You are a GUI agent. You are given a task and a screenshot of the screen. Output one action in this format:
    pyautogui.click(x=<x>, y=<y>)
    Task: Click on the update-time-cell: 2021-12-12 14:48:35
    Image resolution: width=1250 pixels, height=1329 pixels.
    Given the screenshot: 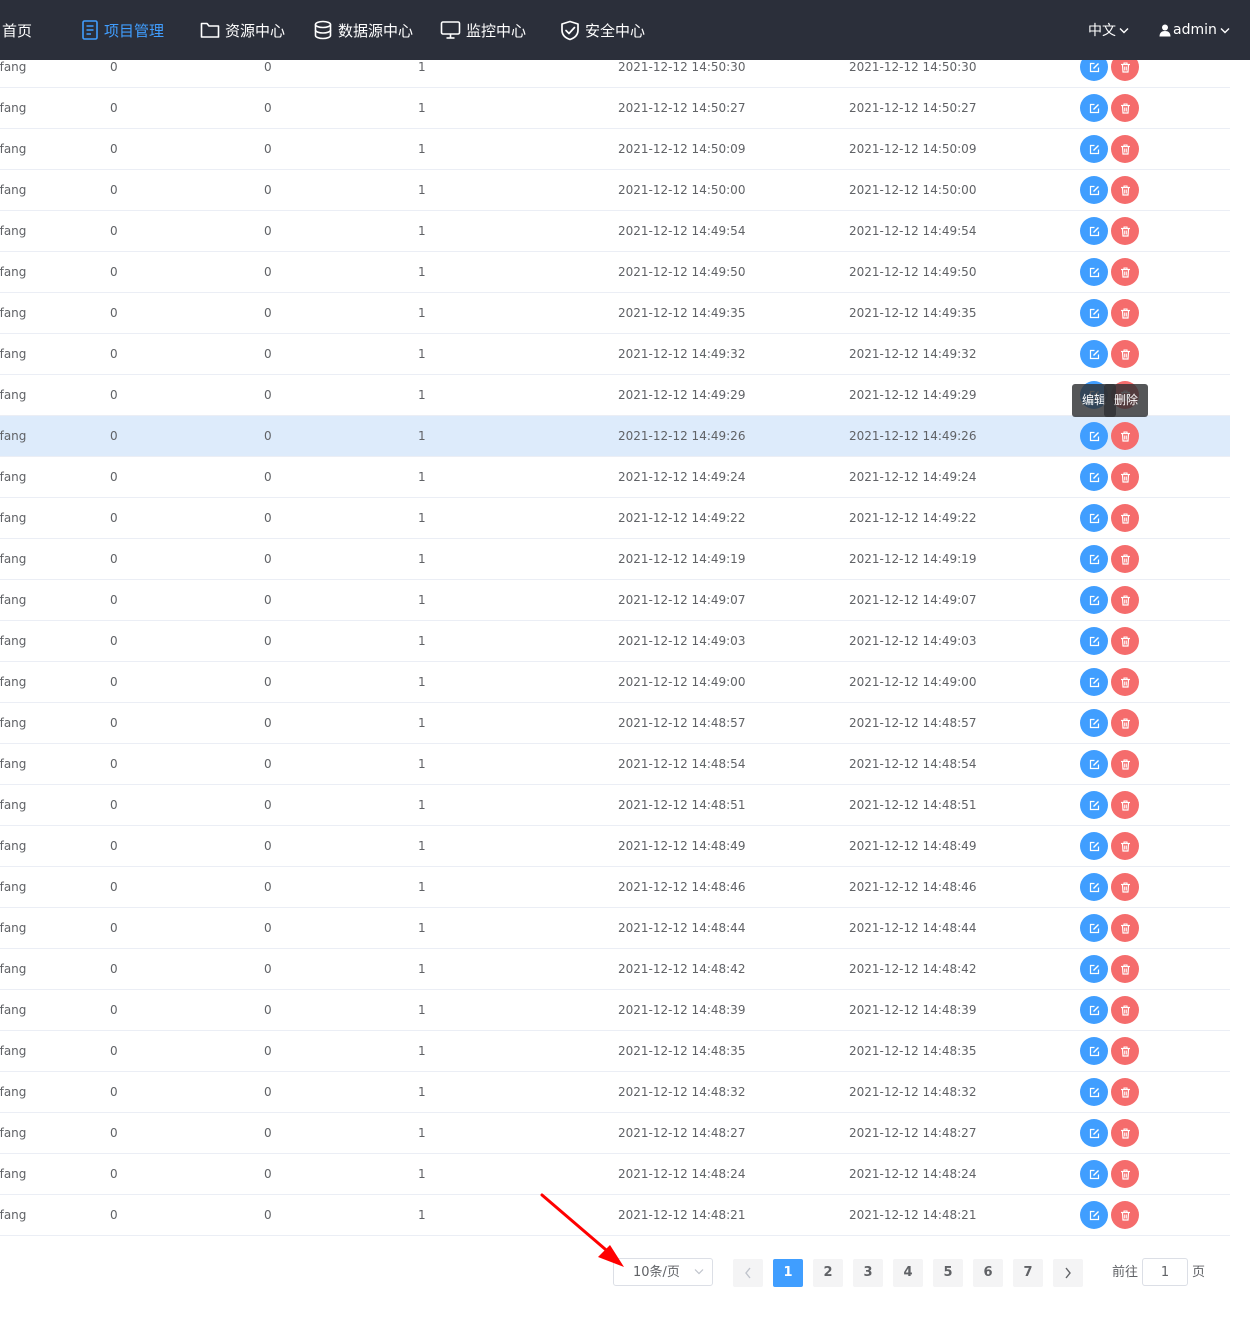 What is the action you would take?
    pyautogui.click(x=913, y=1051)
    